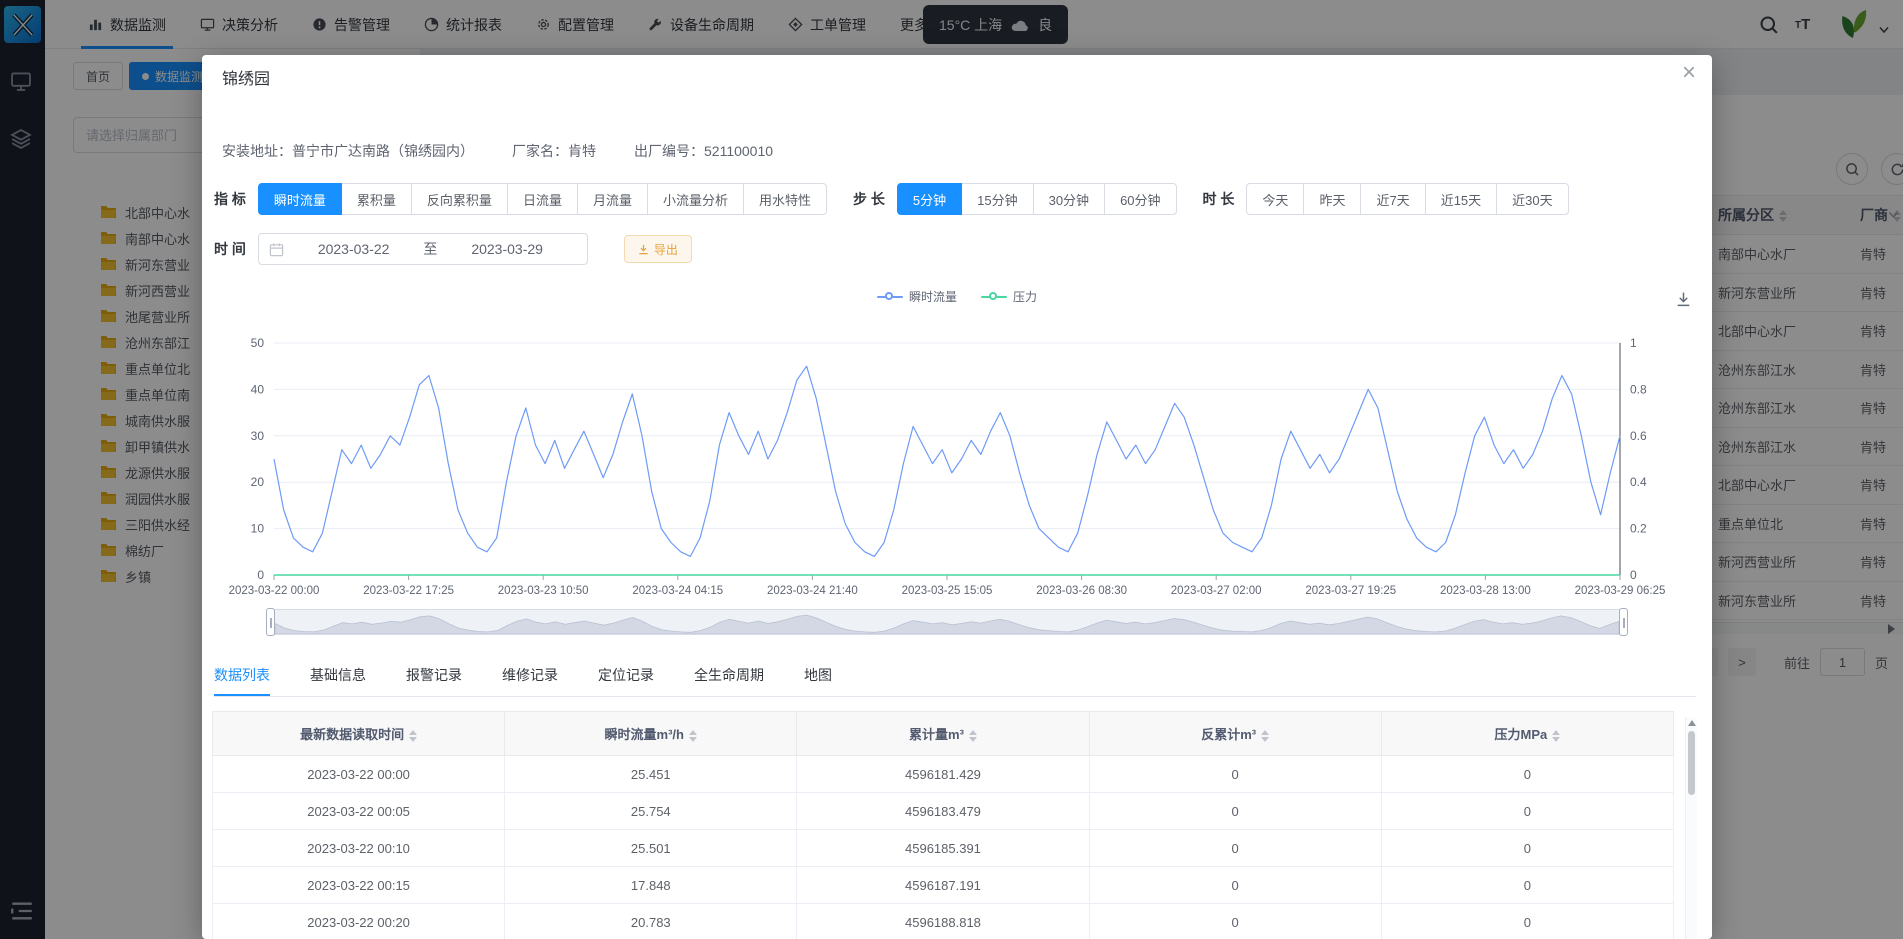 This screenshot has width=1903, height=939. Describe the element at coordinates (651, 848) in the screenshot. I see `table-cell: 25.501` at that location.